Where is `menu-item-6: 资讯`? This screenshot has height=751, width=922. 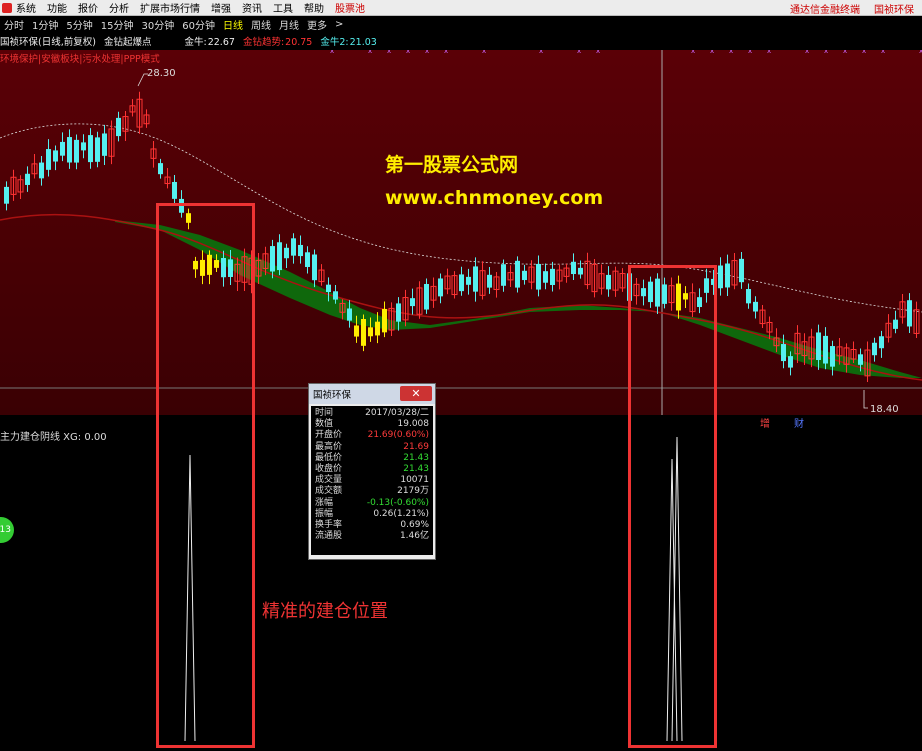 menu-item-6: 资讯 is located at coordinates (252, 7).